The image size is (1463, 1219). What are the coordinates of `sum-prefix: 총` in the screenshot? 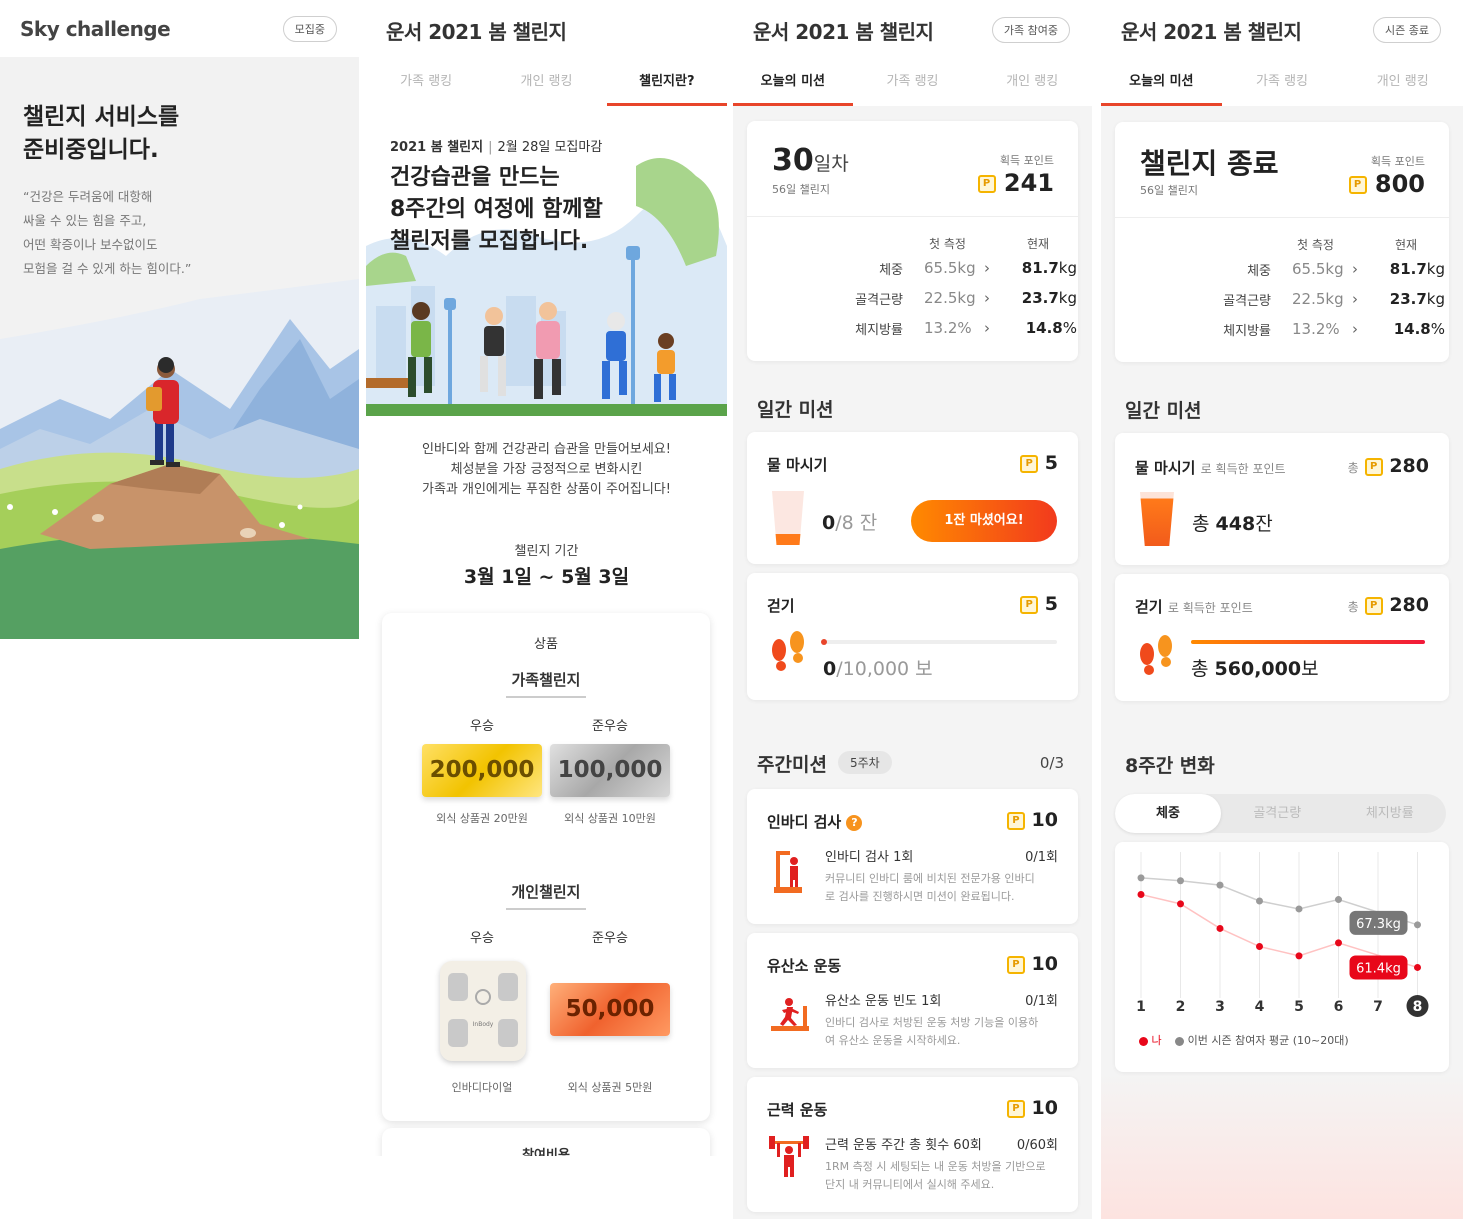 It's located at (1200, 669).